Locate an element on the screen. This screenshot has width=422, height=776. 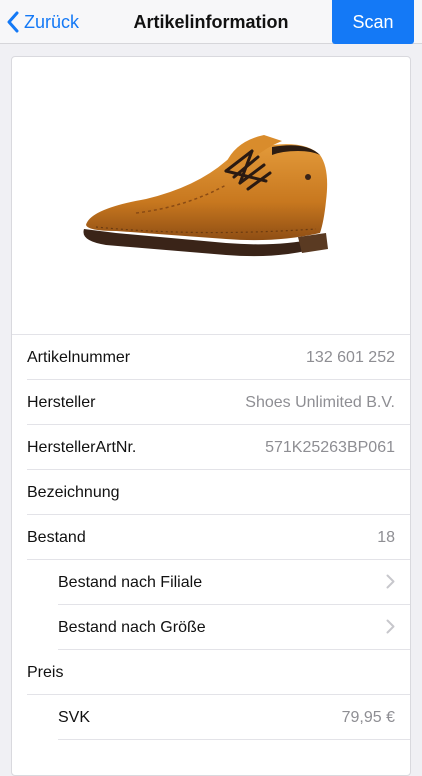
row-hersteller-art-nr: HerstellerArtNr. 571K25263BP061 is located at coordinates (211, 447).